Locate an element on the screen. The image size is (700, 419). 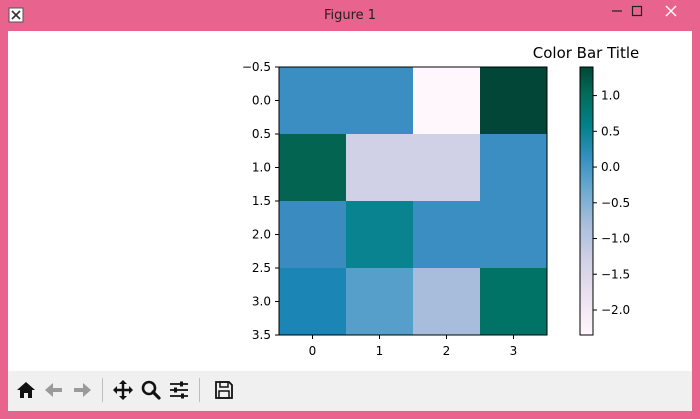
x-tick-label: 2 is located at coordinates (447, 351).